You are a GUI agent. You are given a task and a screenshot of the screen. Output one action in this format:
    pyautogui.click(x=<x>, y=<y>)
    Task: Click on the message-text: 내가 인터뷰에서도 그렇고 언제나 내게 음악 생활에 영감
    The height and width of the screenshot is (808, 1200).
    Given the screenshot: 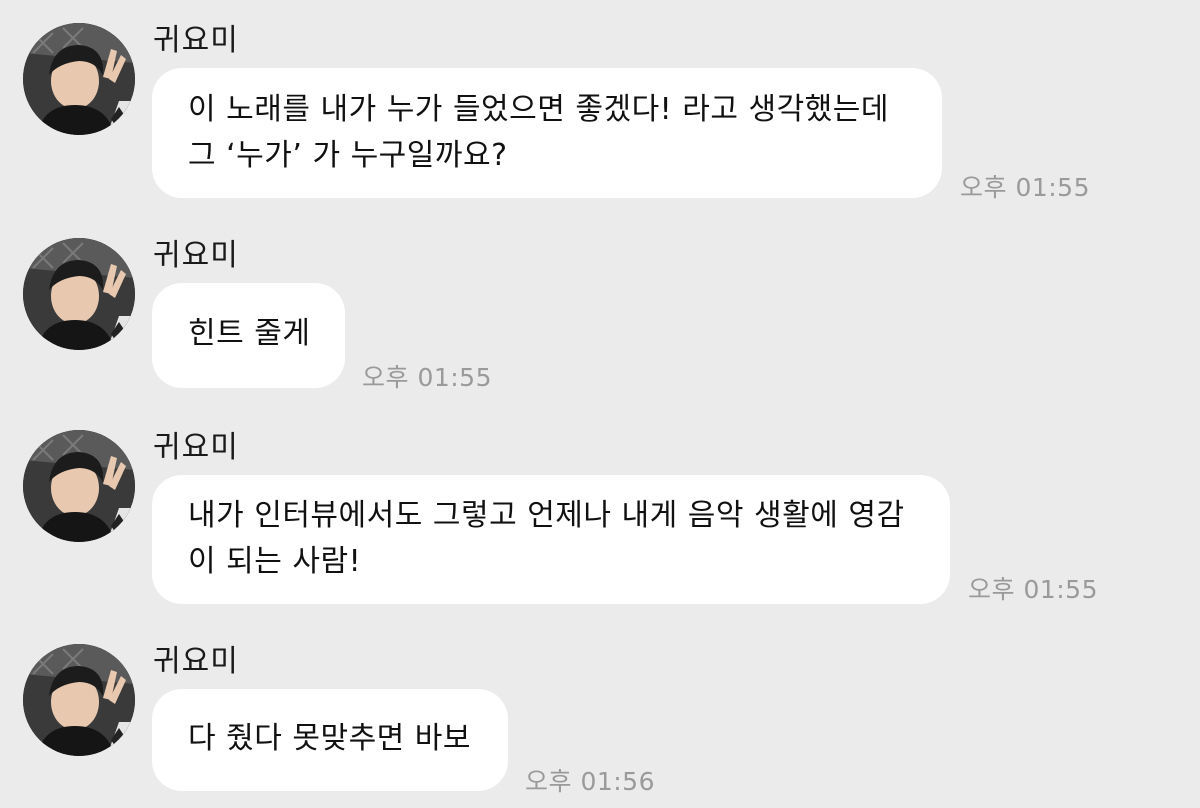 What is the action you would take?
    pyautogui.click(x=546, y=515)
    